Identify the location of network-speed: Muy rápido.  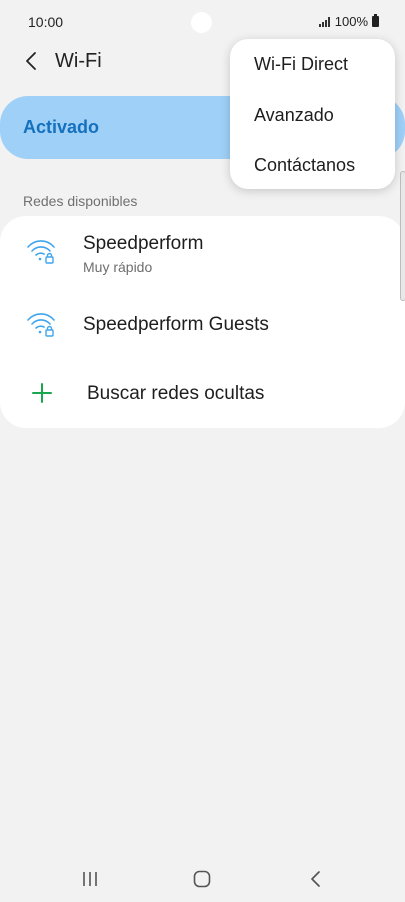
(118, 267).